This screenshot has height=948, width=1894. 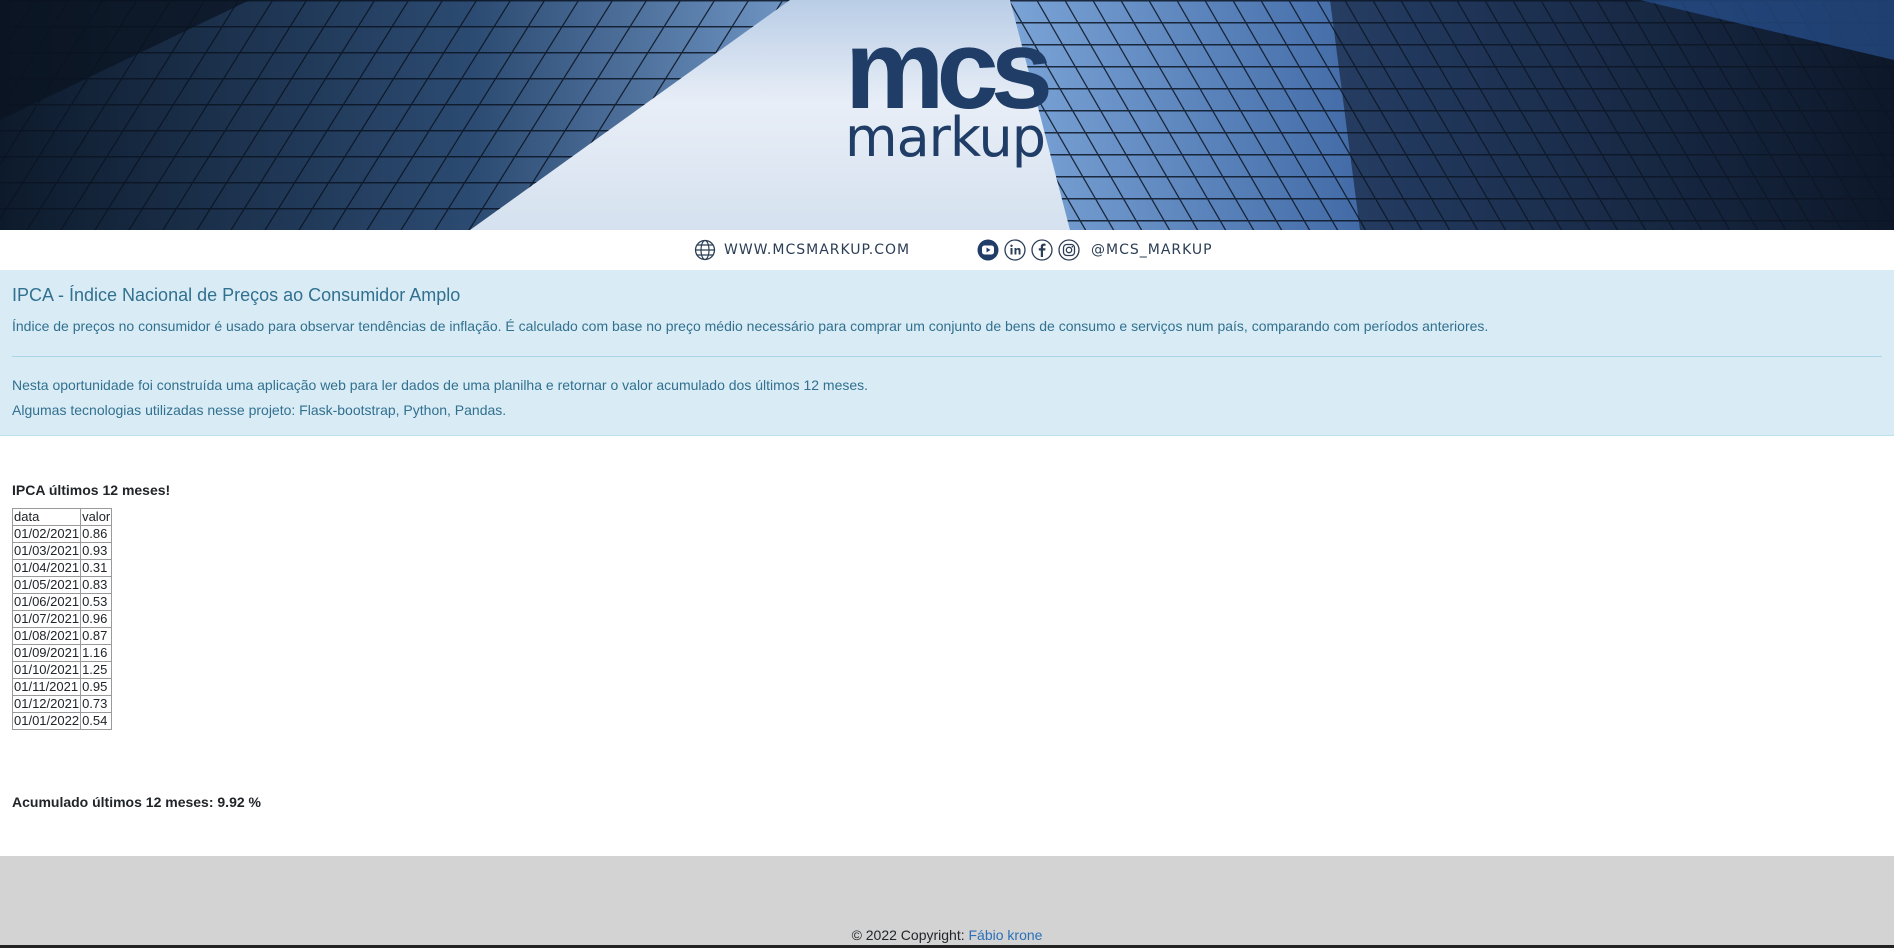 What do you see at coordinates (947, 250) in the screenshot?
I see `contact-strip: WWW.MCSMARKUP.COM @MCS_MARKUP` at bounding box center [947, 250].